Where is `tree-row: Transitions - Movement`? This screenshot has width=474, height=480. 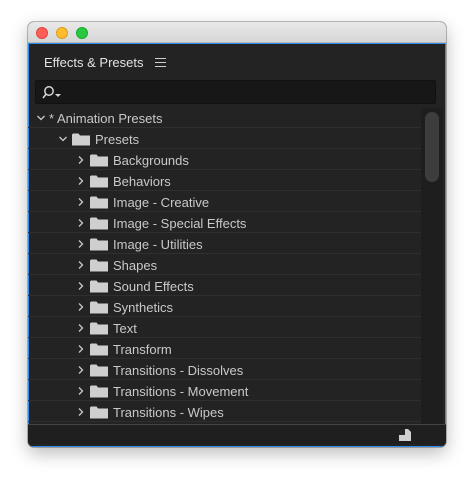 tree-row: Transitions - Movement is located at coordinates (224, 391).